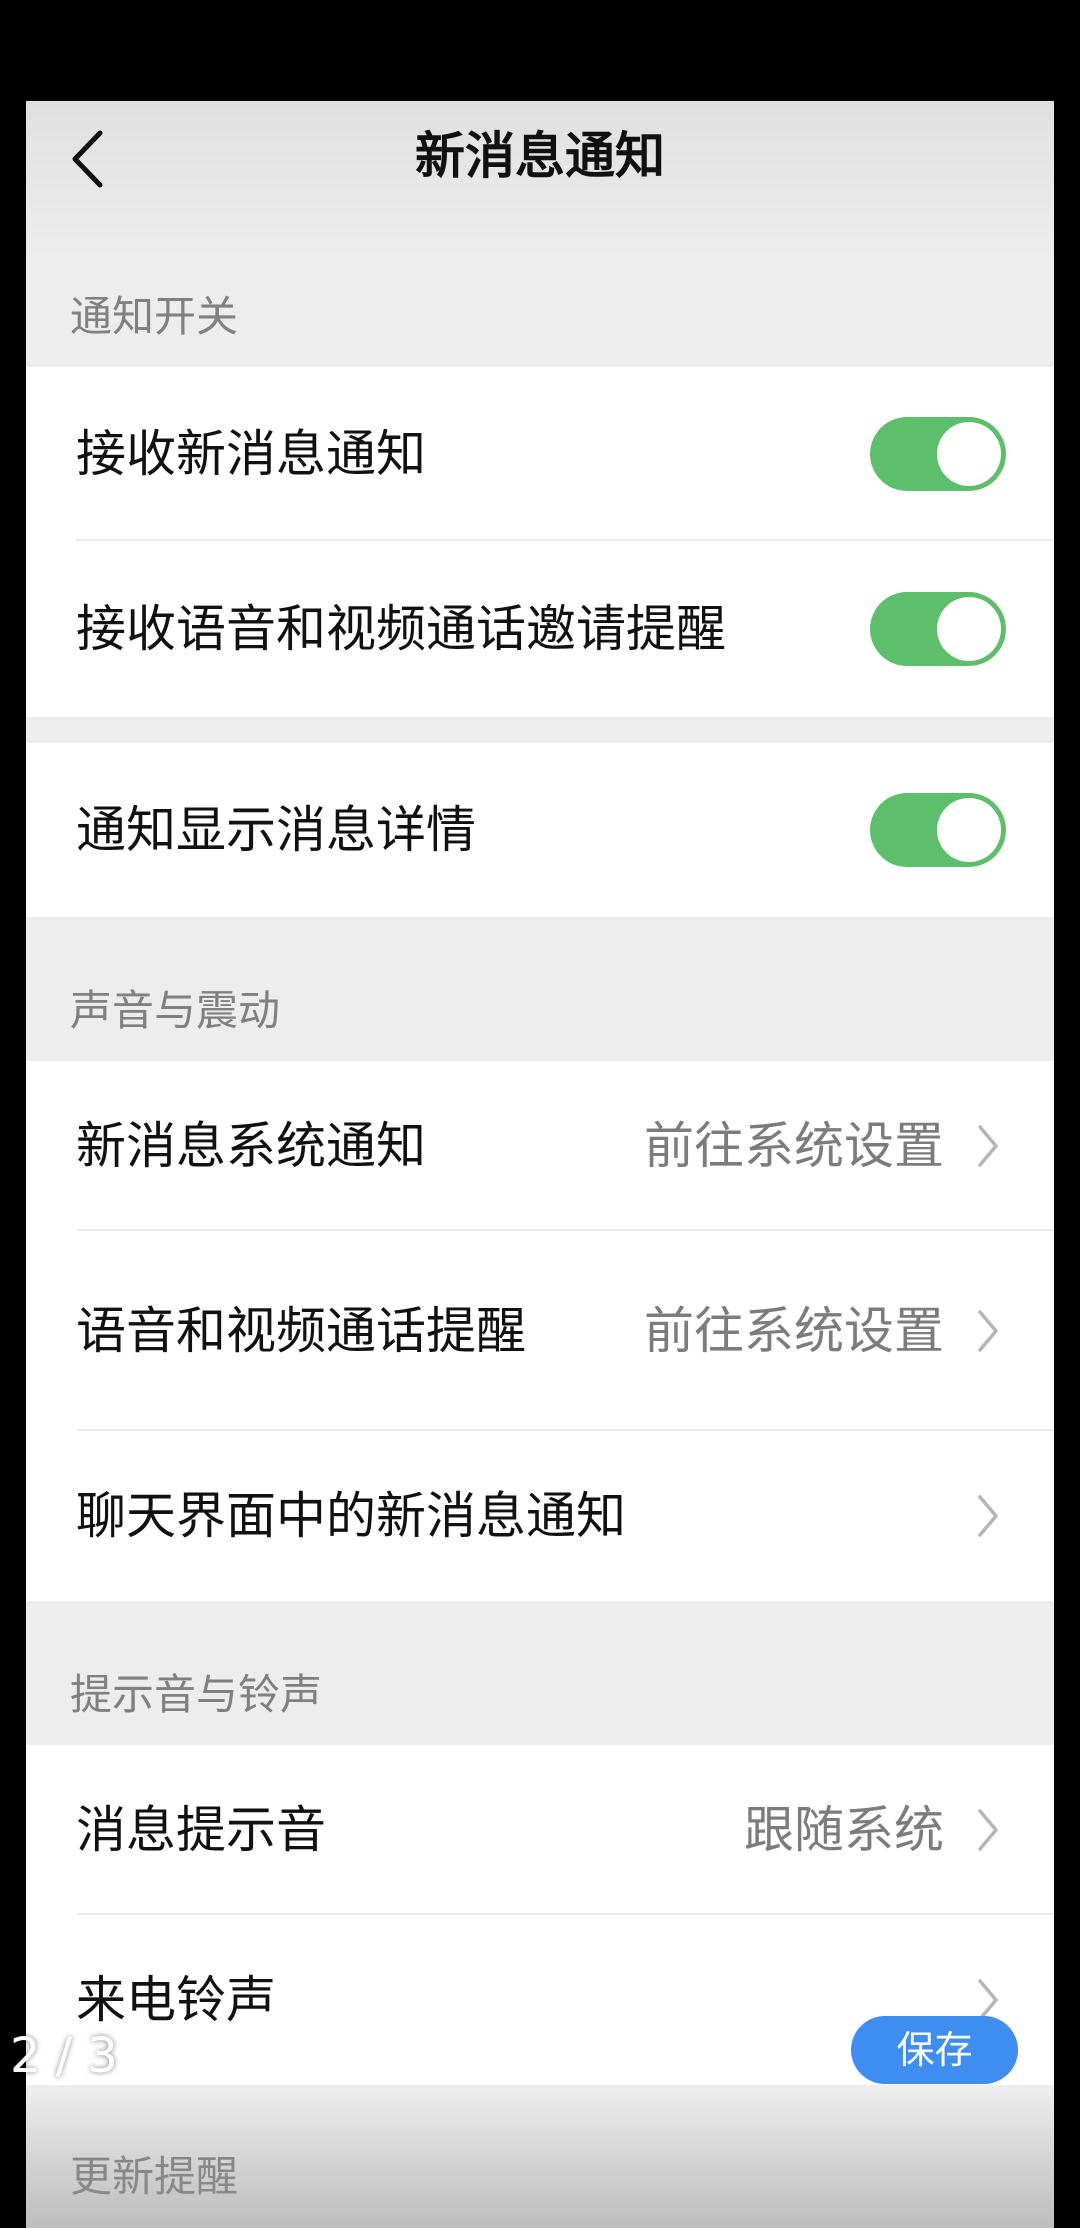  Describe the element at coordinates (176, 2000) in the screenshot. I see `row-label: 来电铃声` at that location.